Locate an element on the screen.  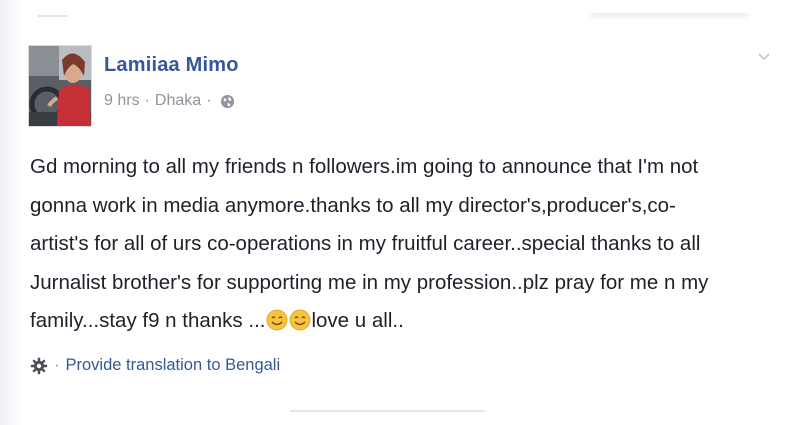
globe-icon is located at coordinates (227, 101).